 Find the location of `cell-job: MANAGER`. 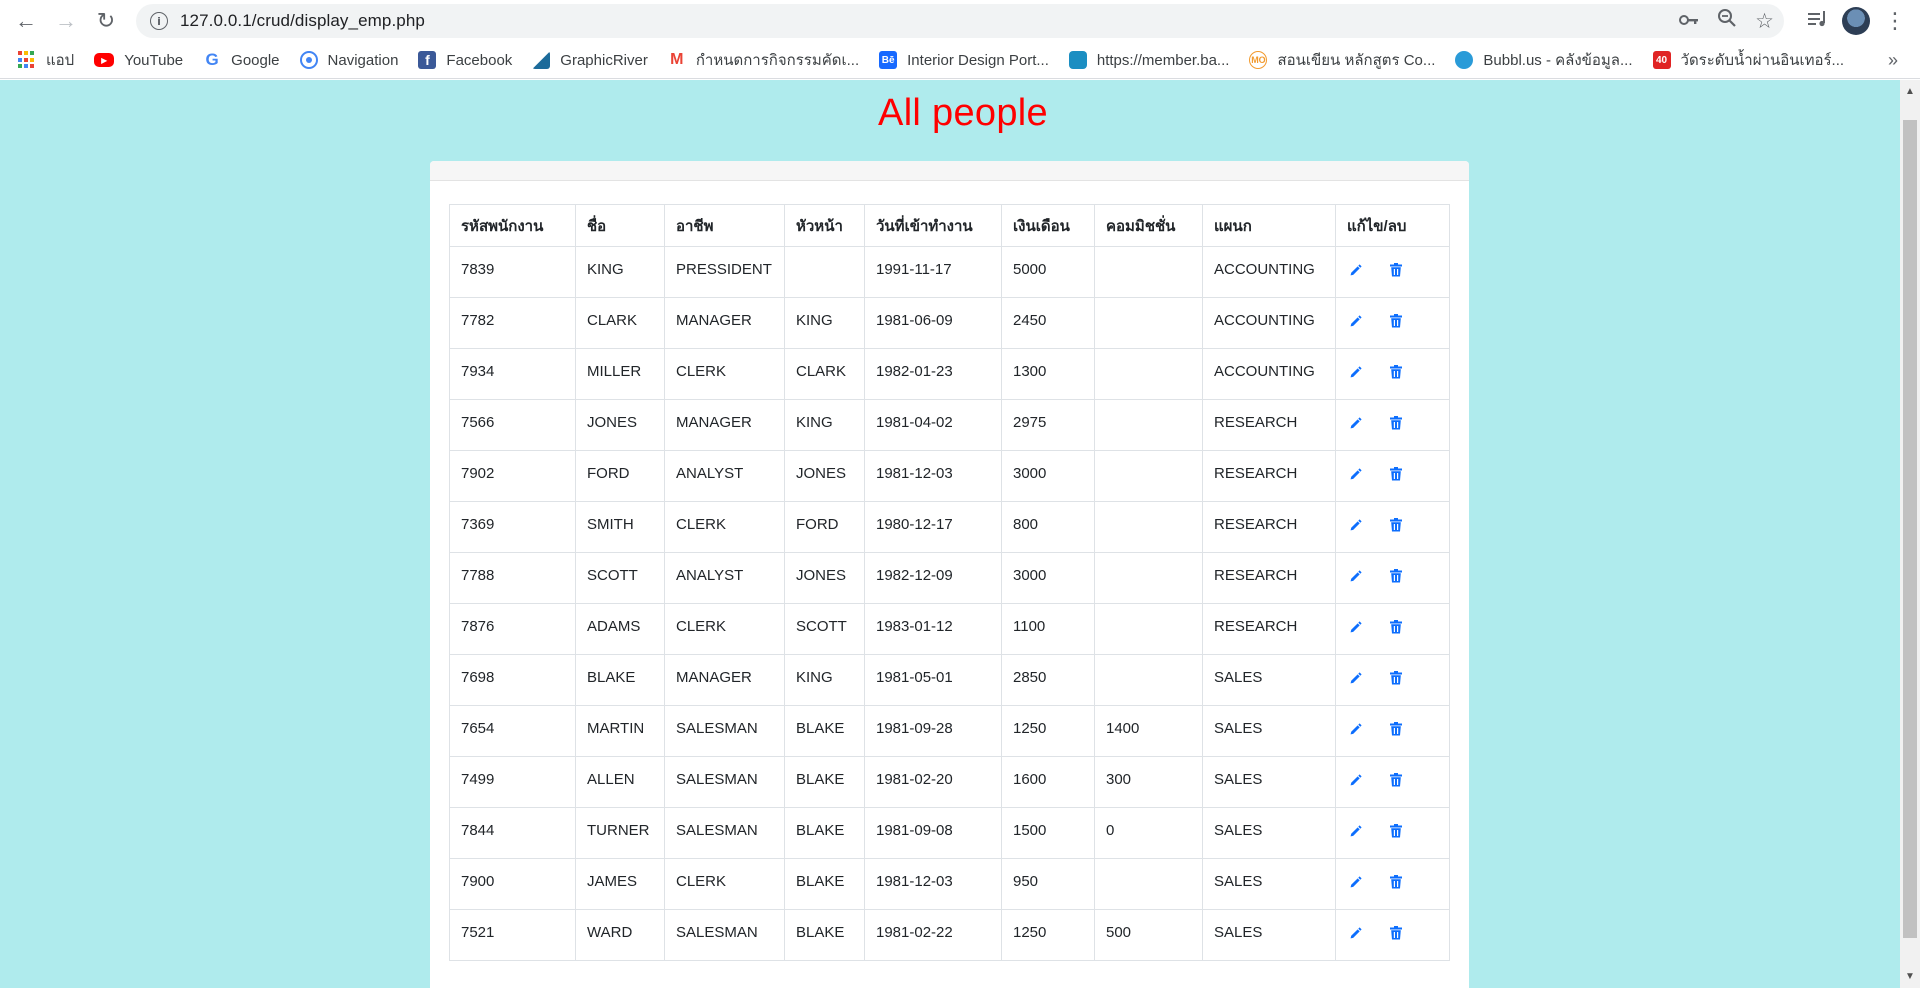

cell-job: MANAGER is located at coordinates (724, 425).